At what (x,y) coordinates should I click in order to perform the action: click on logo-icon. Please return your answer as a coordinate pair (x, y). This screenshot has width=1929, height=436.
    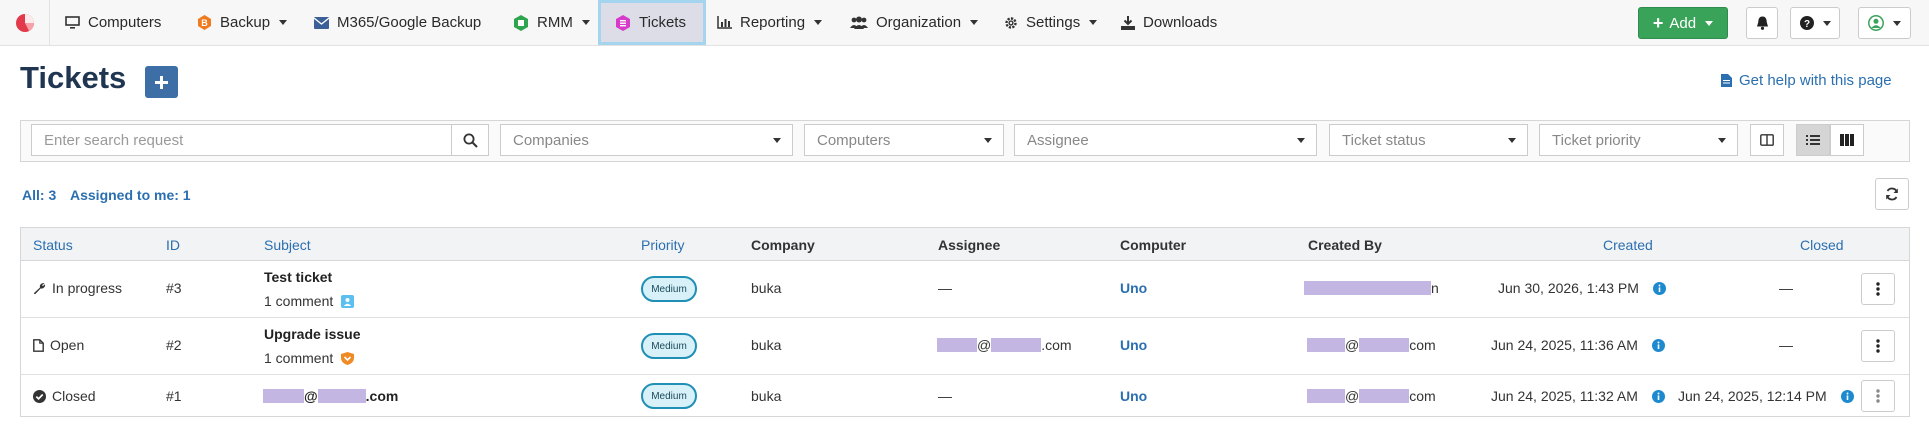
    Looking at the image, I should click on (24, 22).